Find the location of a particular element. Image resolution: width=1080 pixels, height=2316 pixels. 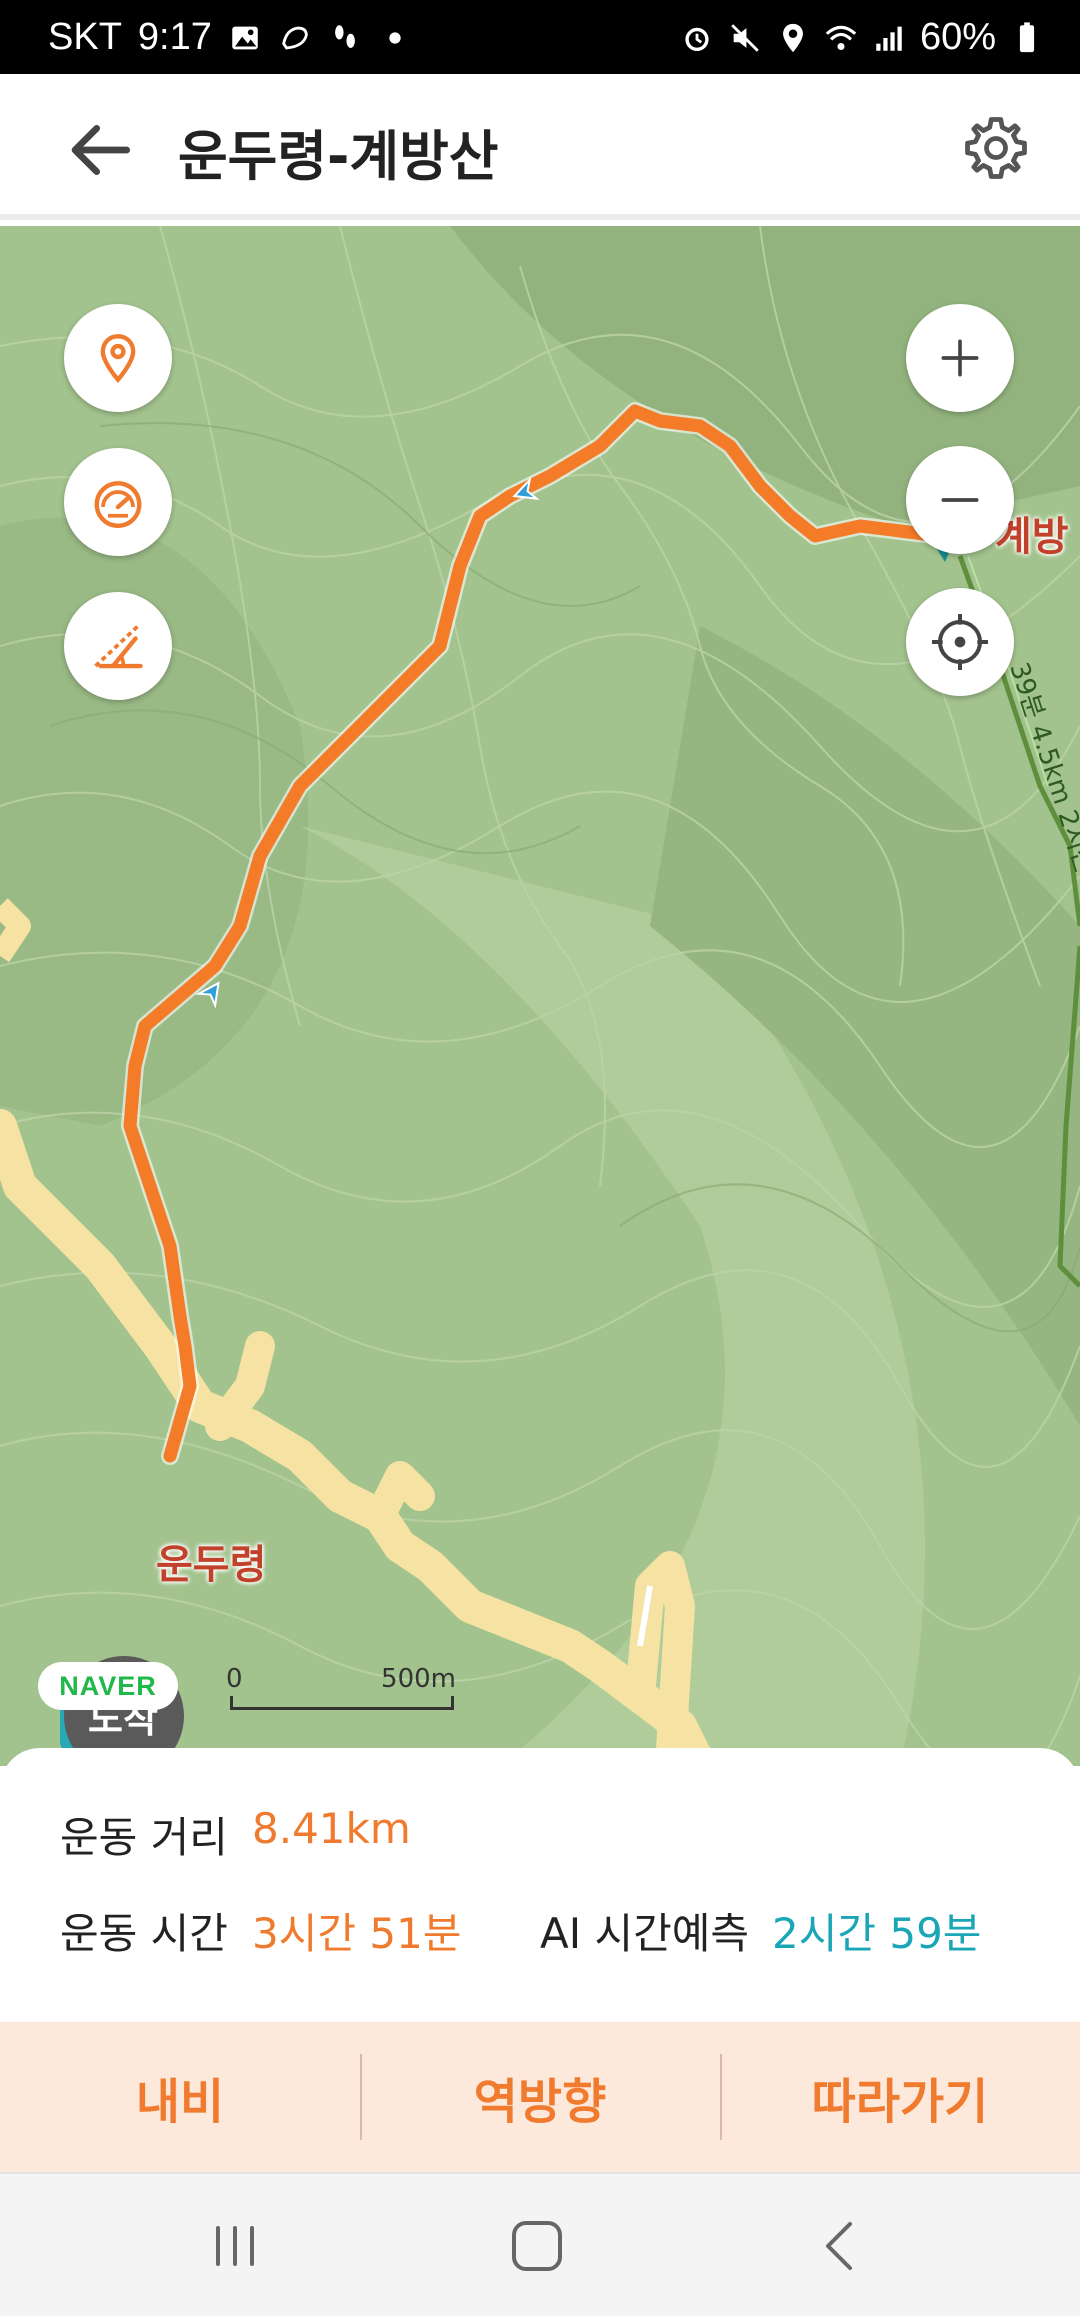

follow-button: 따라가기 is located at coordinates (900, 2097).